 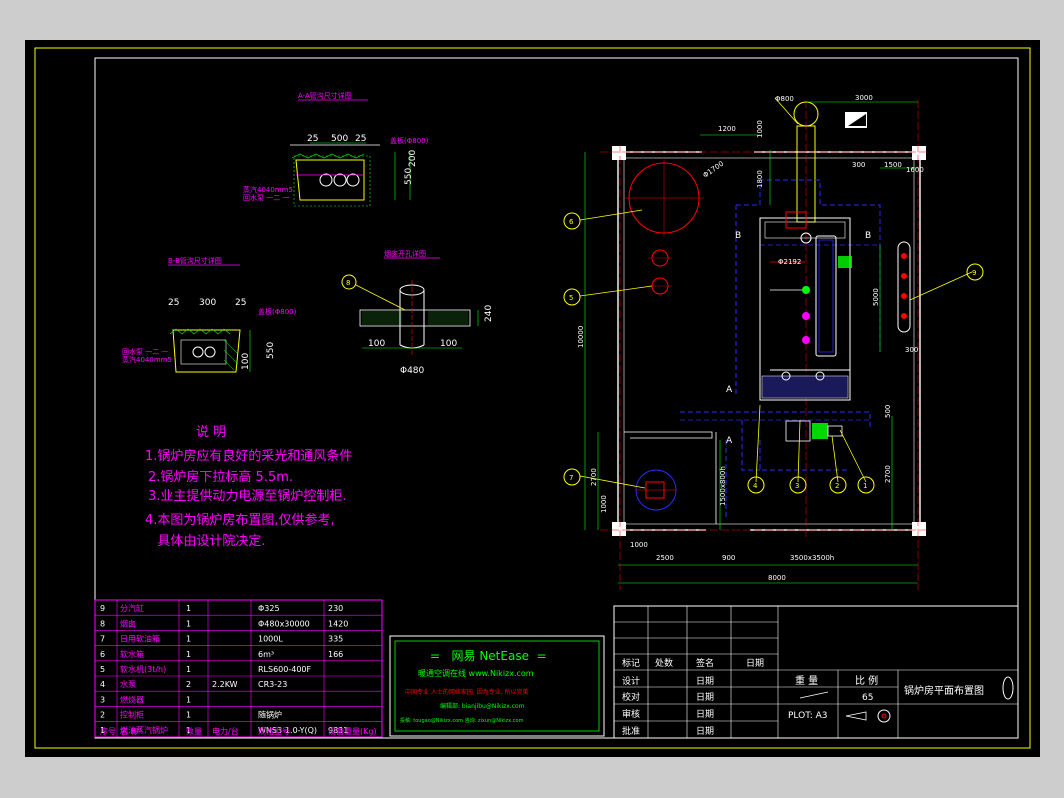 I want to click on dim-left-10000: 10000, so click(x=581, y=337).